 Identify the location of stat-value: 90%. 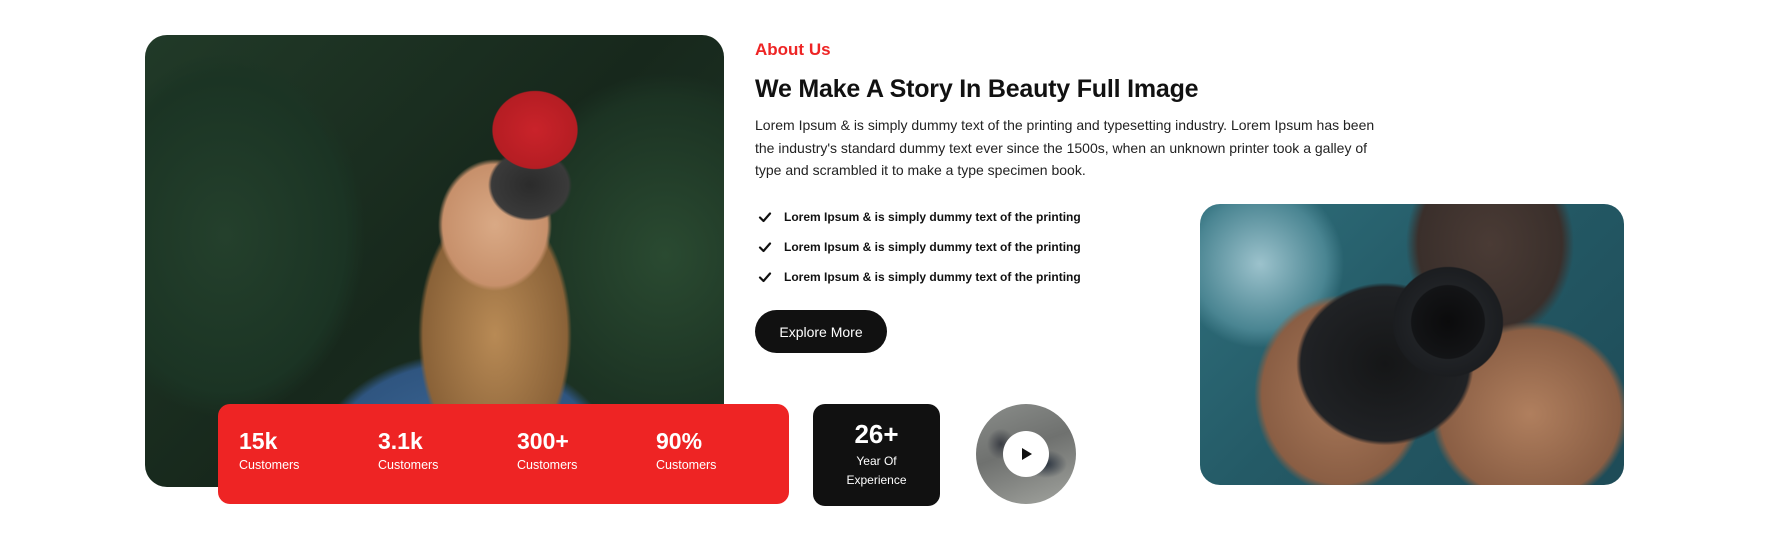
(679, 441).